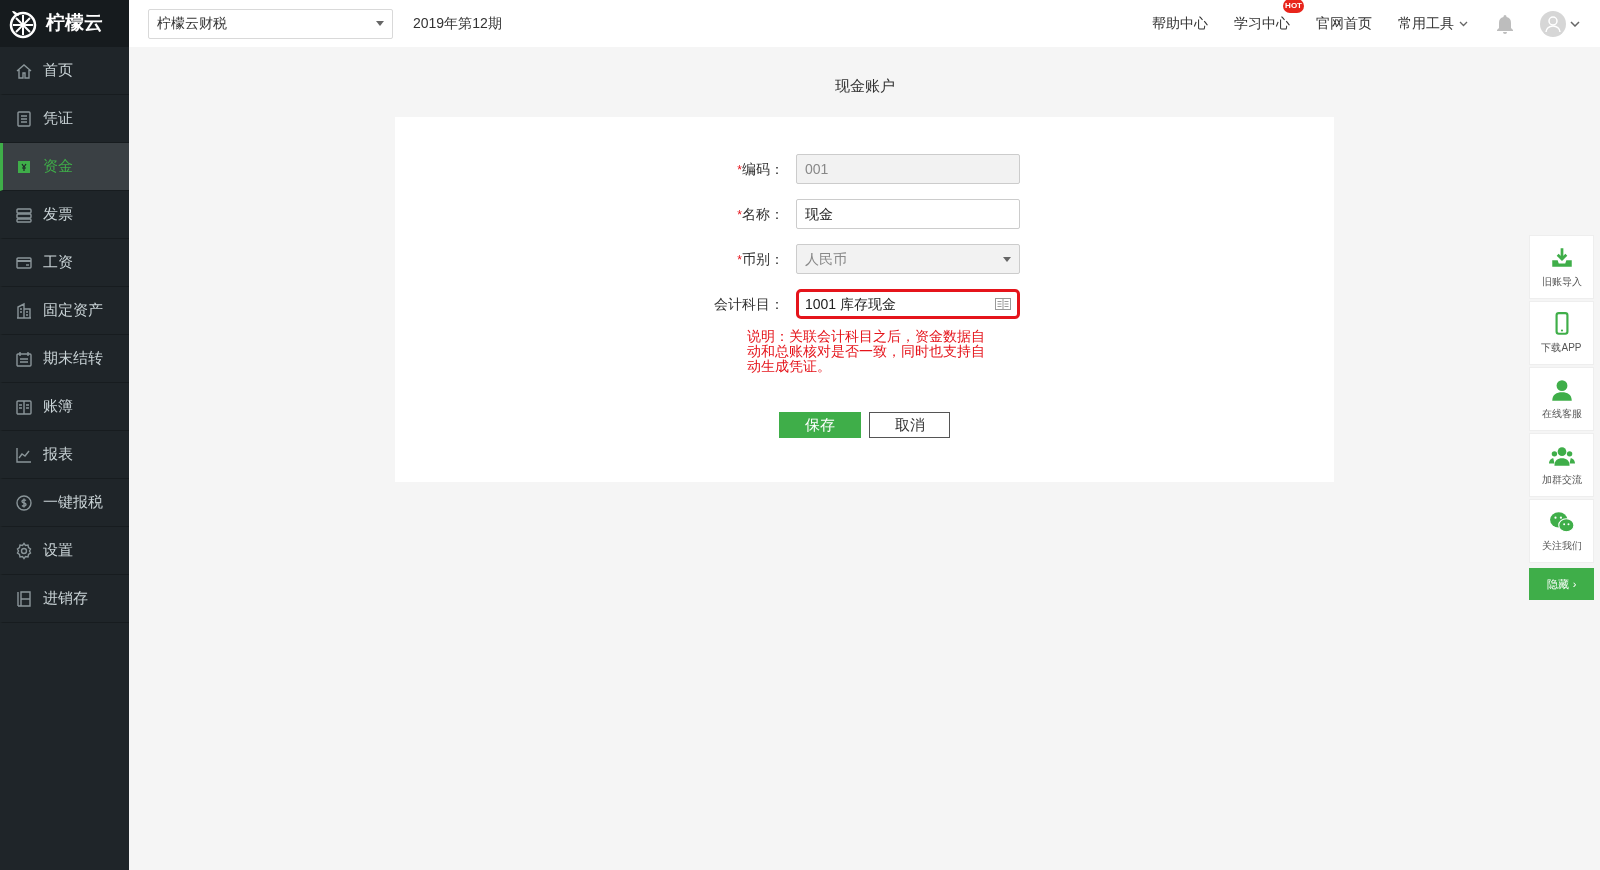  Describe the element at coordinates (24, 358) in the screenshot. I see `calendar-icon` at that location.